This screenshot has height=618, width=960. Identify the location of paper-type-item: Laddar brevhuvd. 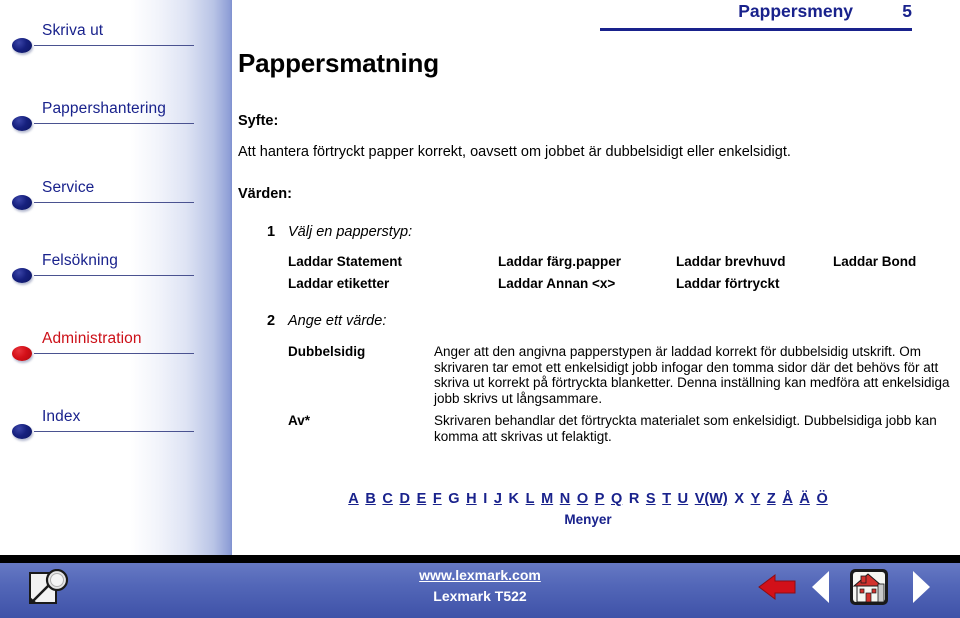
(731, 261).